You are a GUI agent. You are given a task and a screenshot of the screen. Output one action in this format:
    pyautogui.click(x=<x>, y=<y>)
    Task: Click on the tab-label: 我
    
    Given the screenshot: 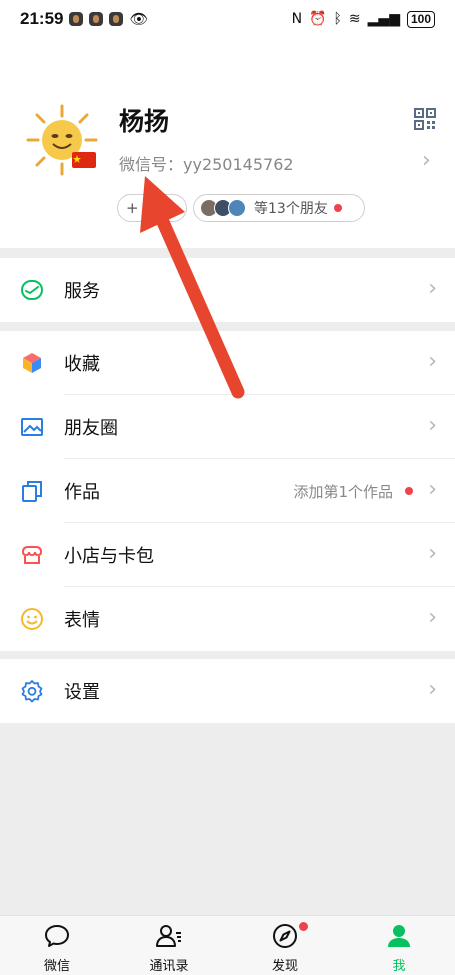 What is the action you would take?
    pyautogui.click(x=399, y=966)
    